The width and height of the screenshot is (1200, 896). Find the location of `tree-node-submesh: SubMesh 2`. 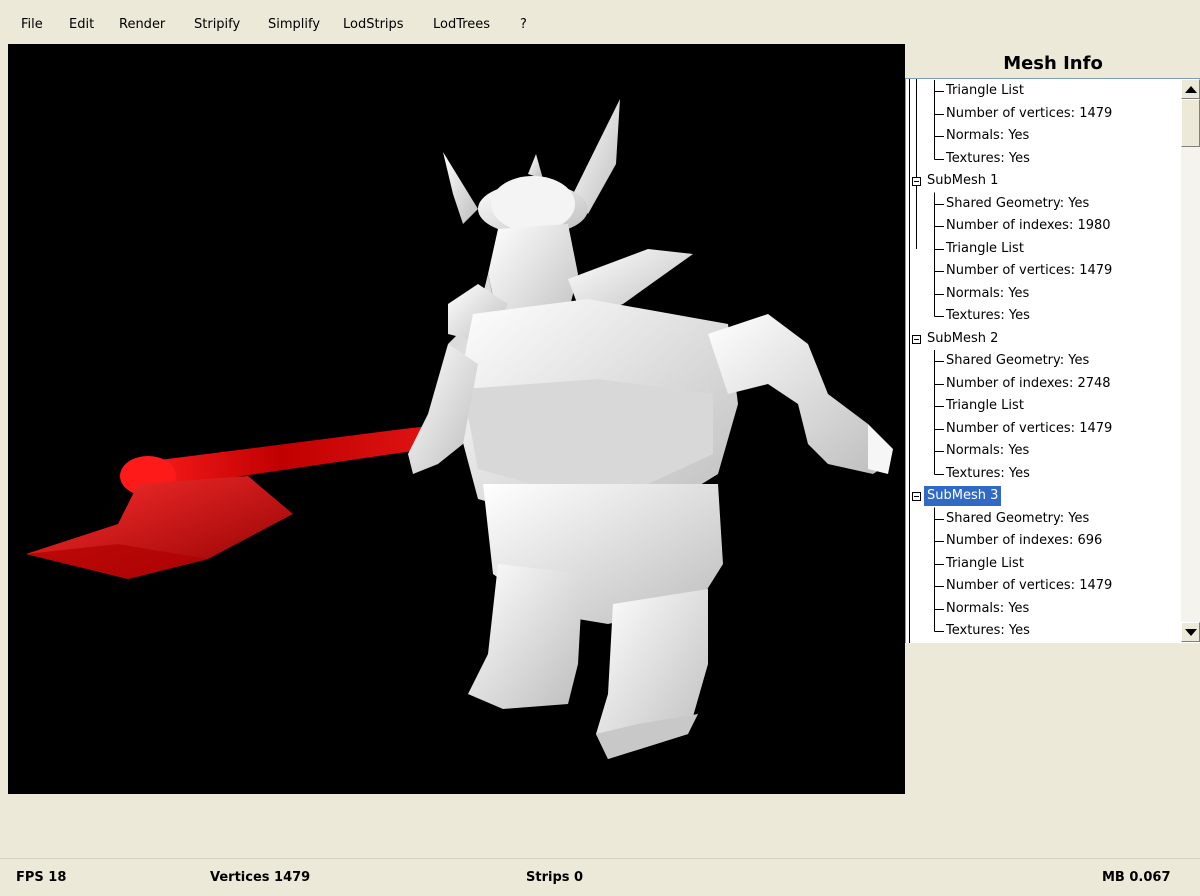

tree-node-submesh: SubMesh 2 is located at coordinates (962, 339).